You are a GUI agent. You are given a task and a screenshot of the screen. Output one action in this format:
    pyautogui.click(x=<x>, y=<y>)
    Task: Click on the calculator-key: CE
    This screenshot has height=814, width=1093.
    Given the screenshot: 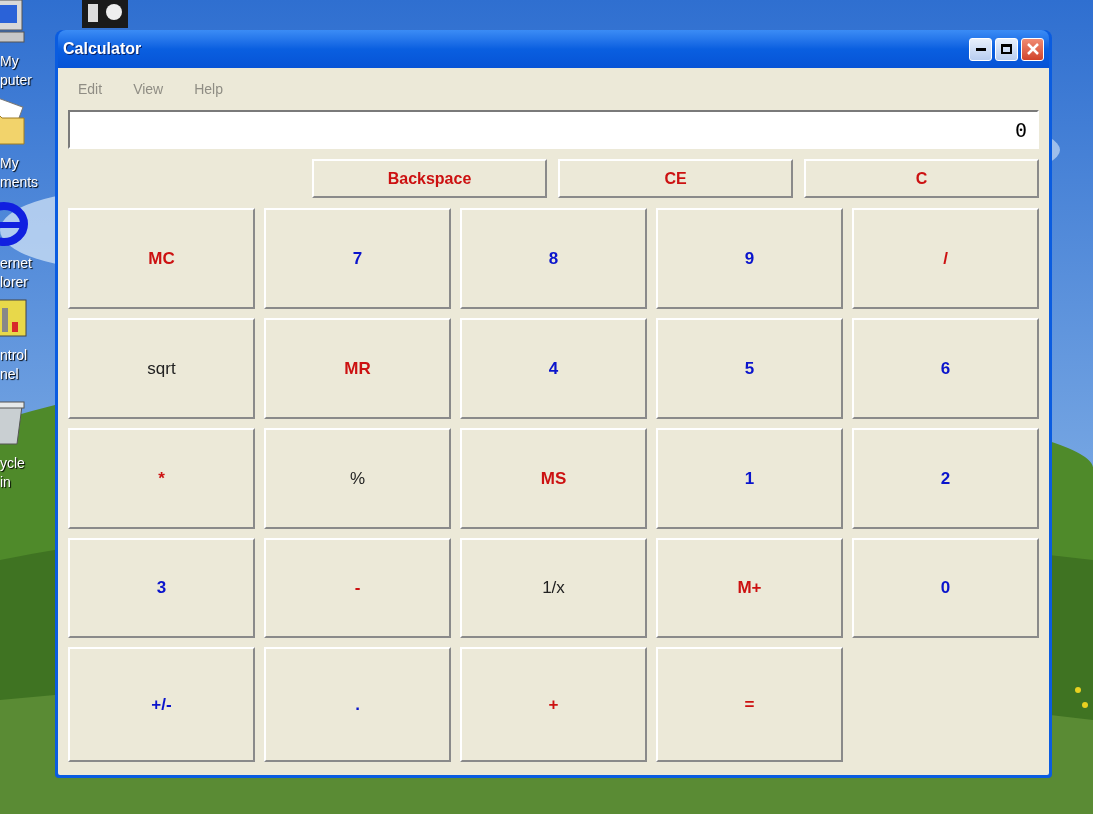 What is the action you would take?
    pyautogui.click(x=675, y=178)
    